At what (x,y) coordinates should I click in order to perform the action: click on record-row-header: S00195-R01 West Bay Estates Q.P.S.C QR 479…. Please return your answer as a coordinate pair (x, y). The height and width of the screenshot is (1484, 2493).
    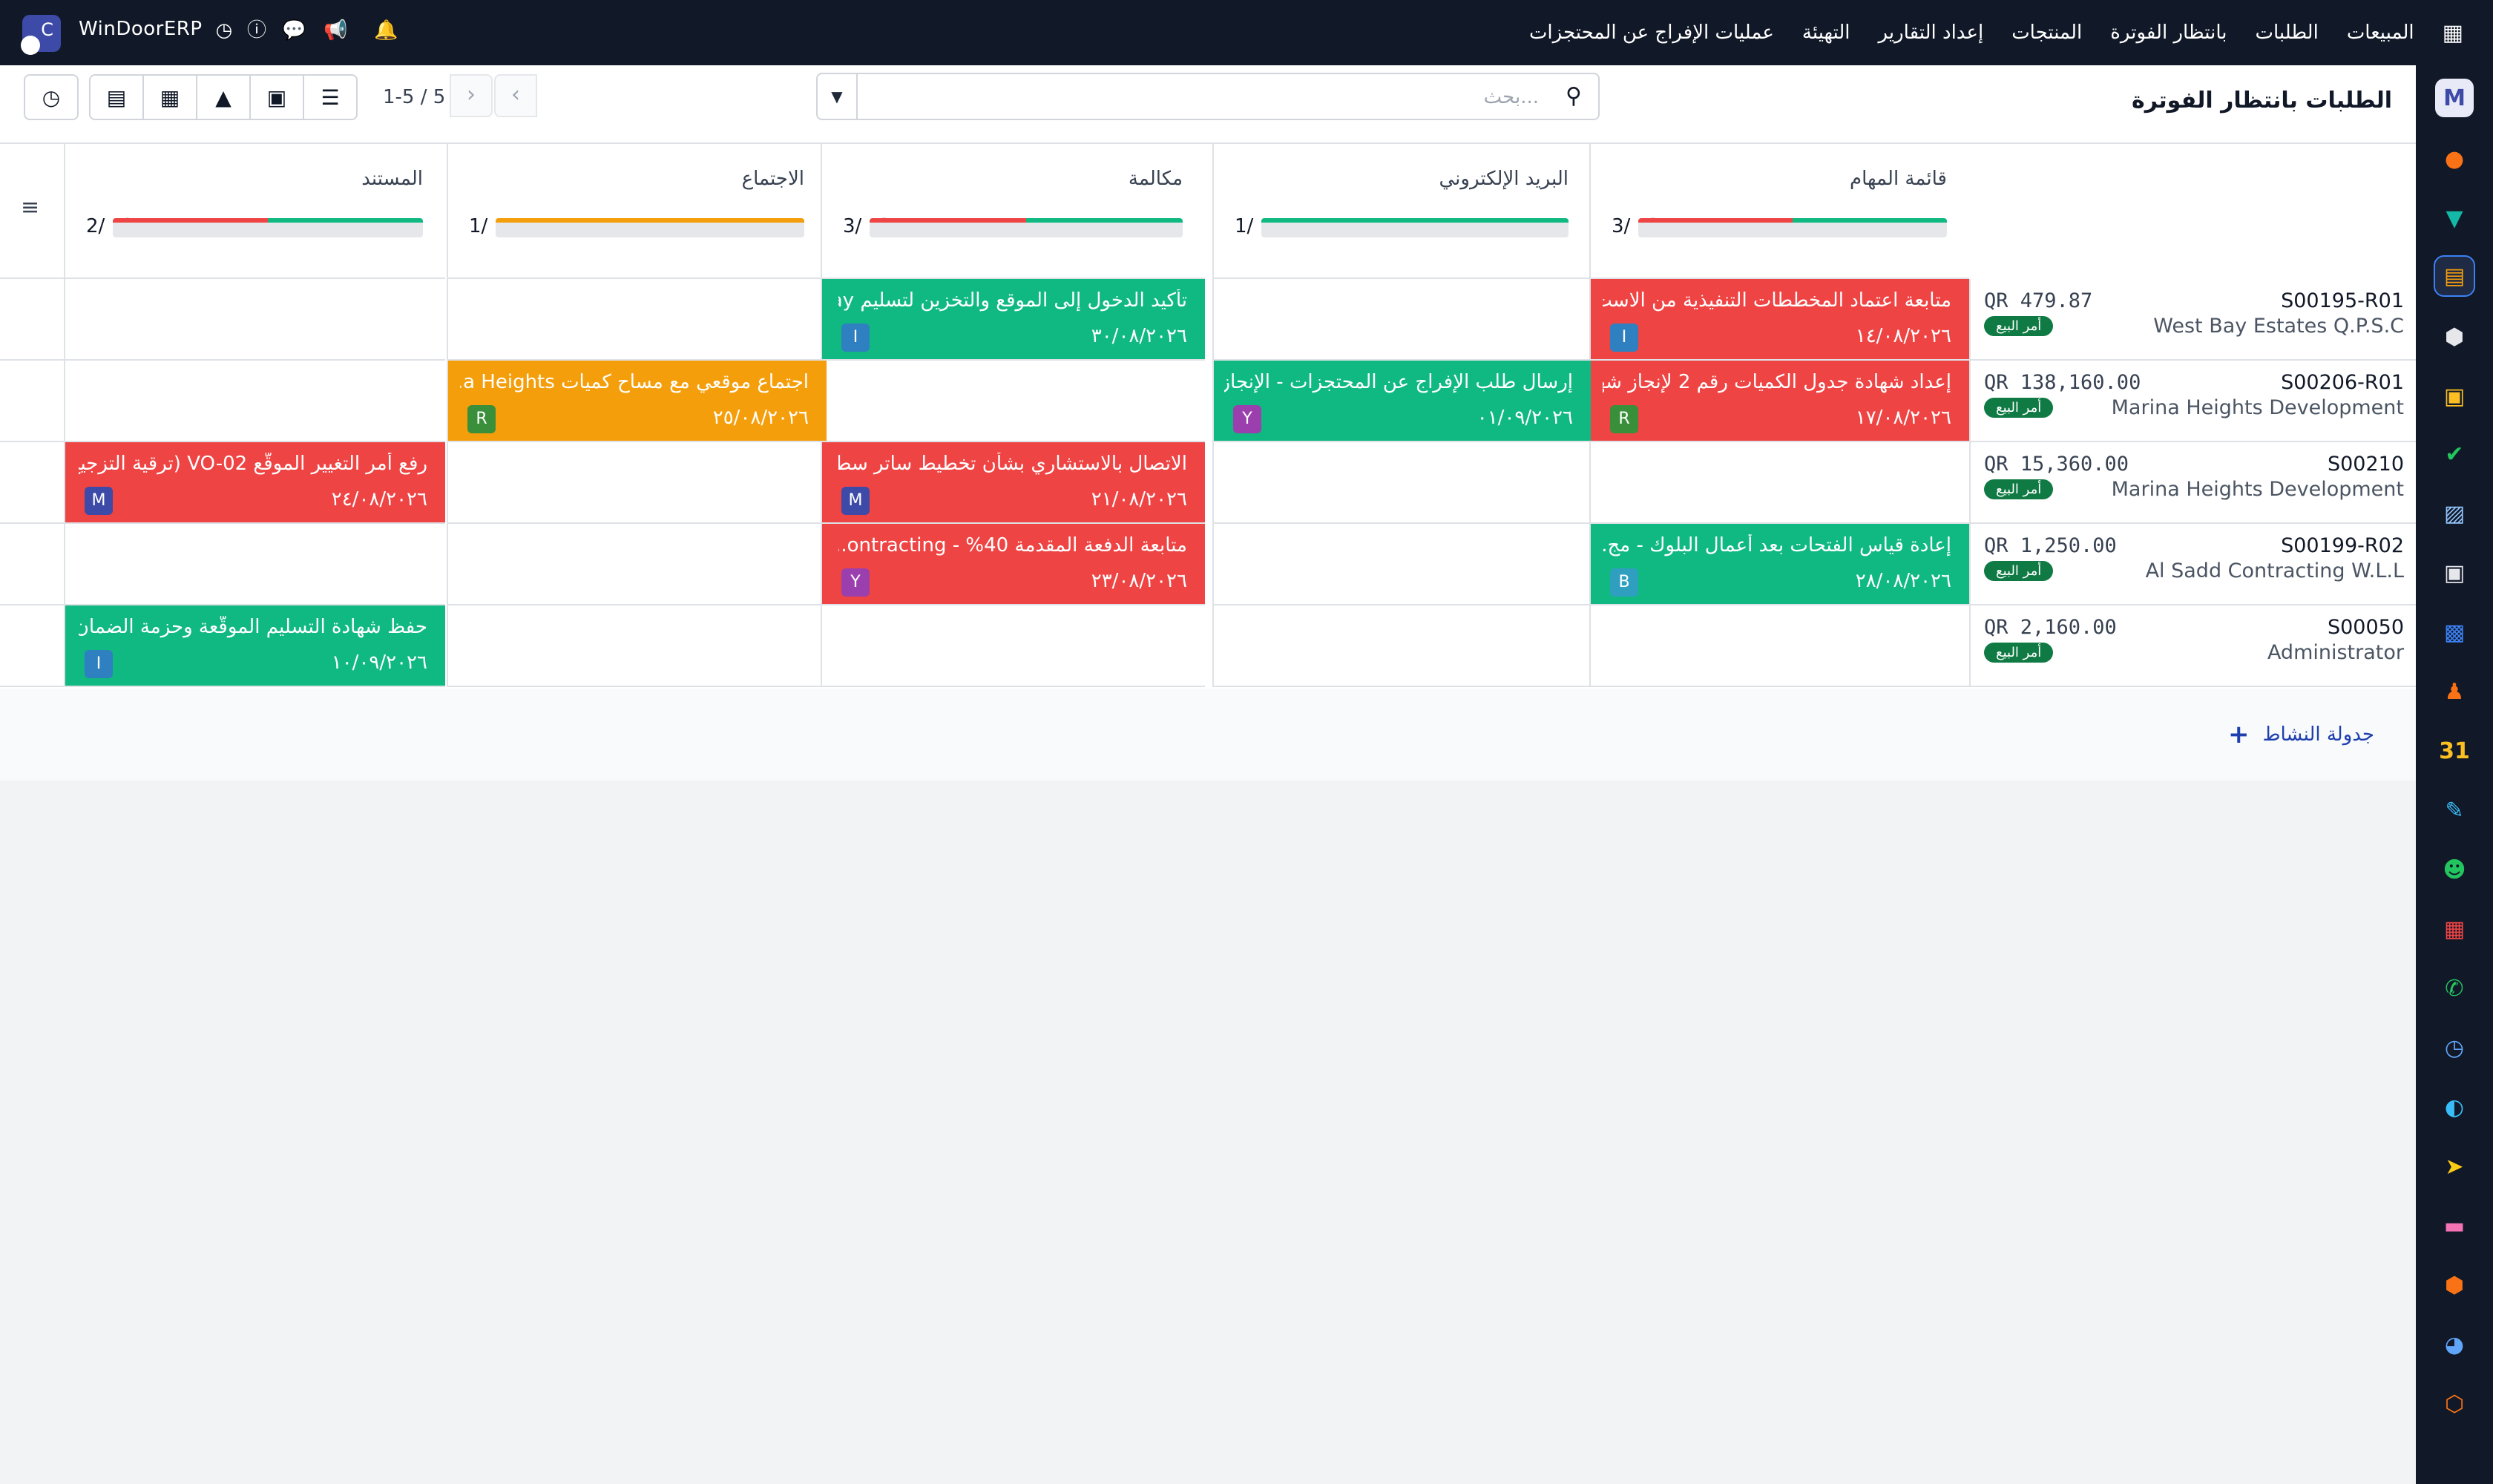
    Looking at the image, I should click on (2192, 320).